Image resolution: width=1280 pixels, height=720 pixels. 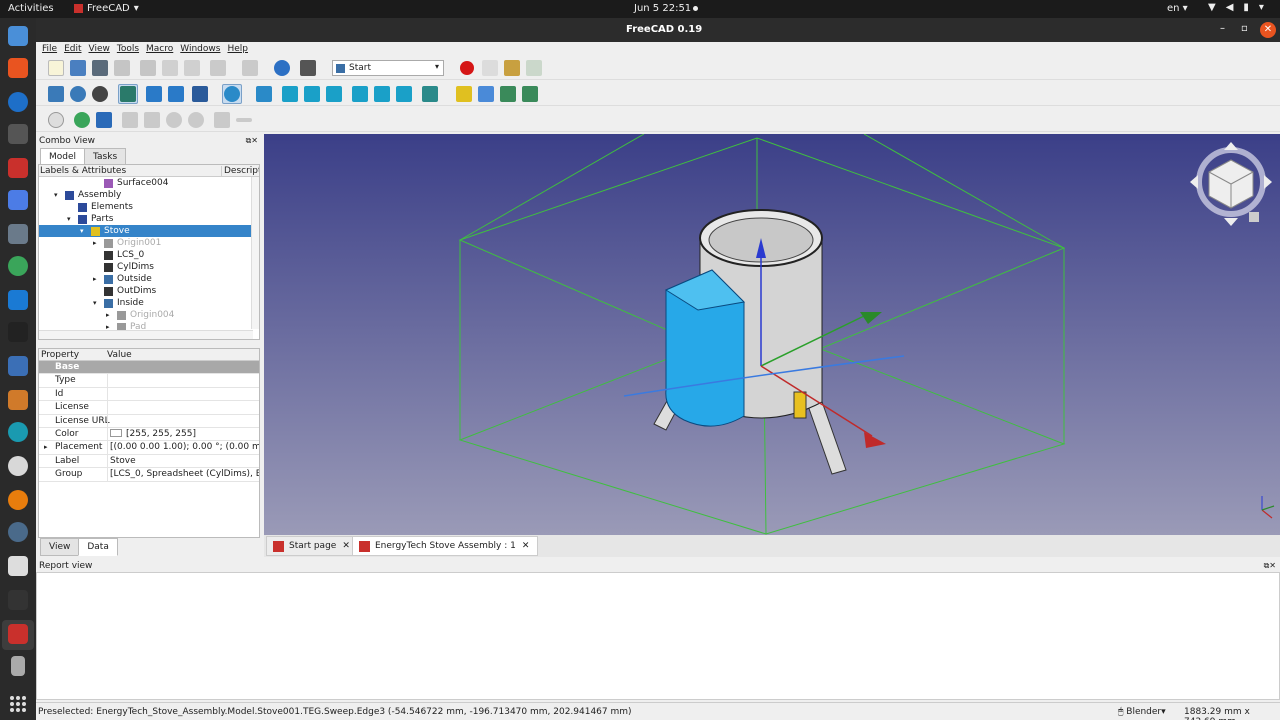 I want to click on menu-macro: Macro, so click(x=159, y=49).